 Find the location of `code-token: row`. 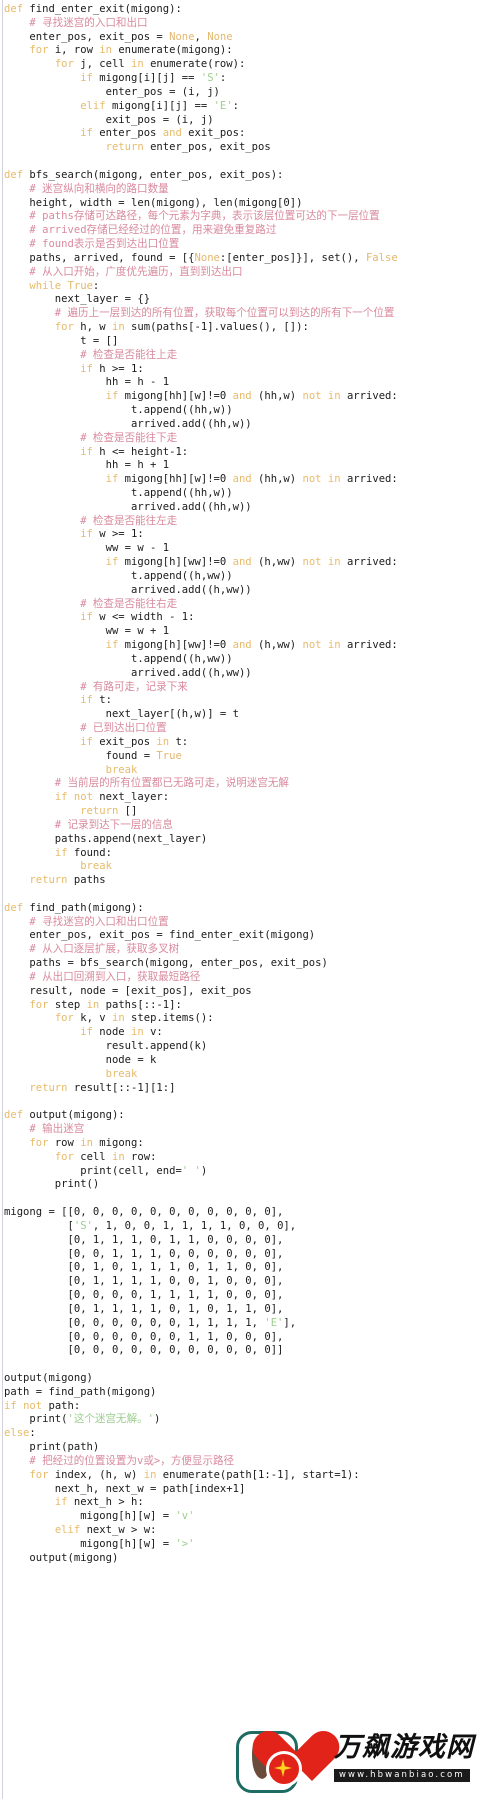

code-token: row is located at coordinates (64, 1142).